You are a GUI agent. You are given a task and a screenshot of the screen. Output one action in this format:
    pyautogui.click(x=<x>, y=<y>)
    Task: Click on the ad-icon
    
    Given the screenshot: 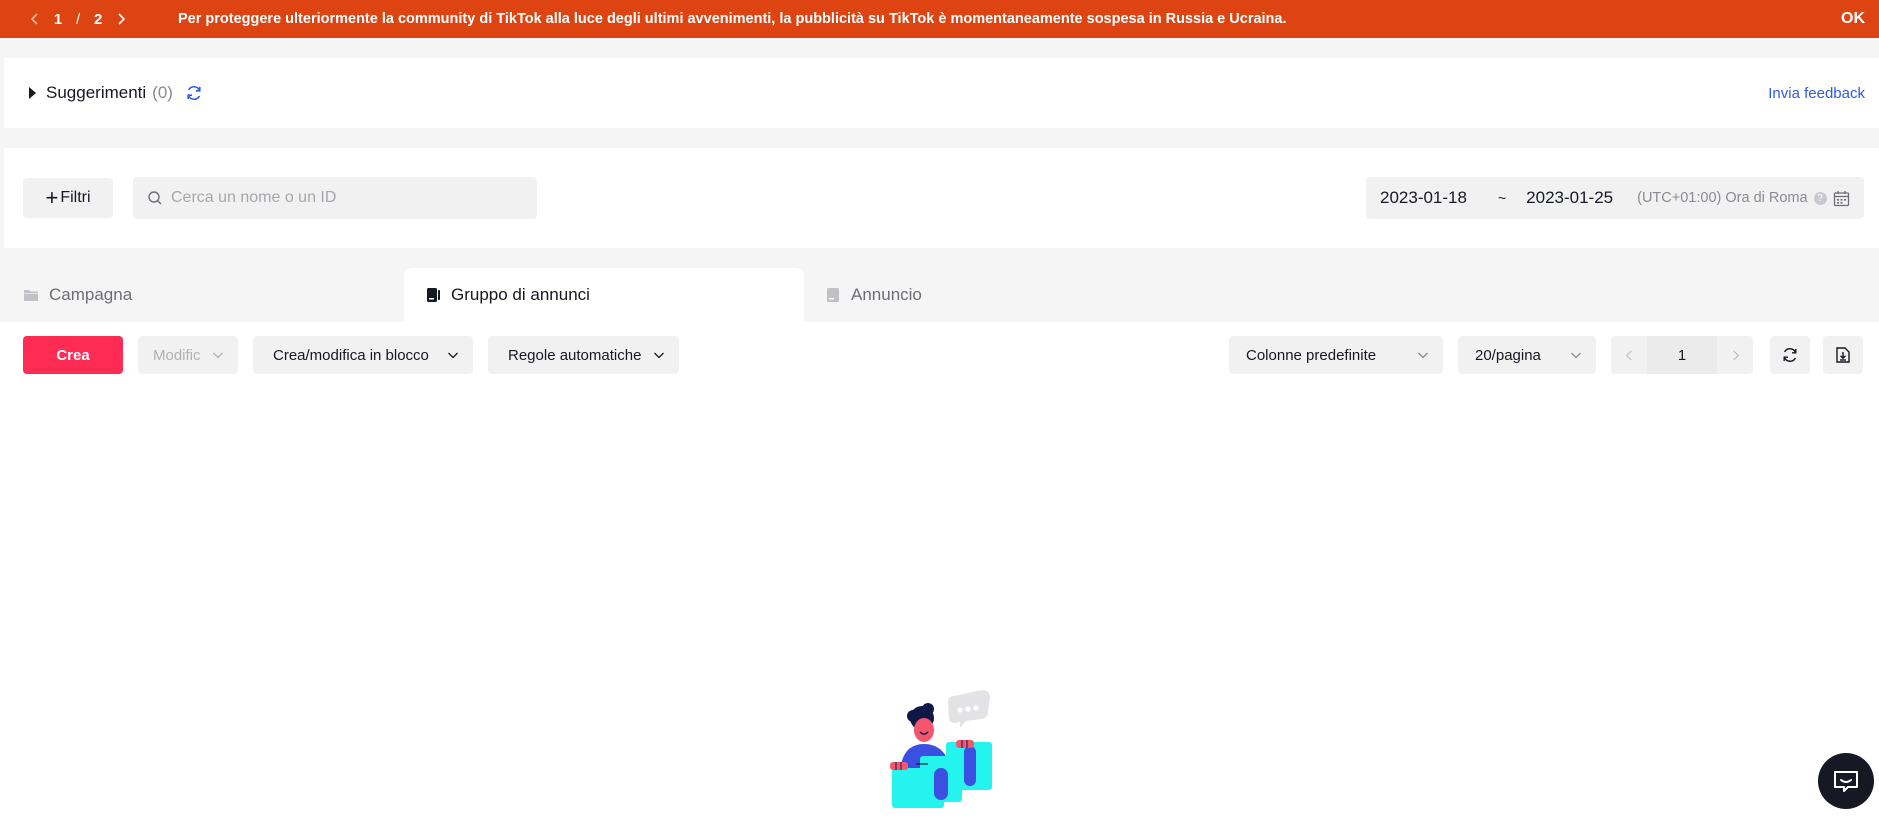 What is the action you would take?
    pyautogui.click(x=833, y=295)
    